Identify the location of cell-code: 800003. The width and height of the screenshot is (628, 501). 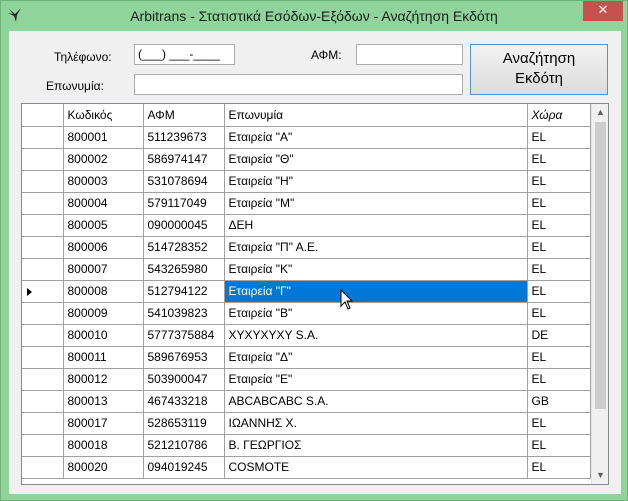
(103, 181).